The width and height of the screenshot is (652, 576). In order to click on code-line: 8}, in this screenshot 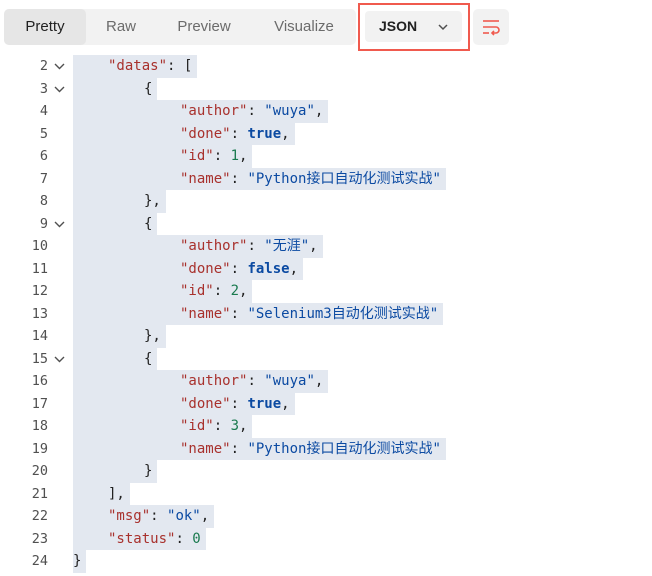, I will do `click(326, 201)`.